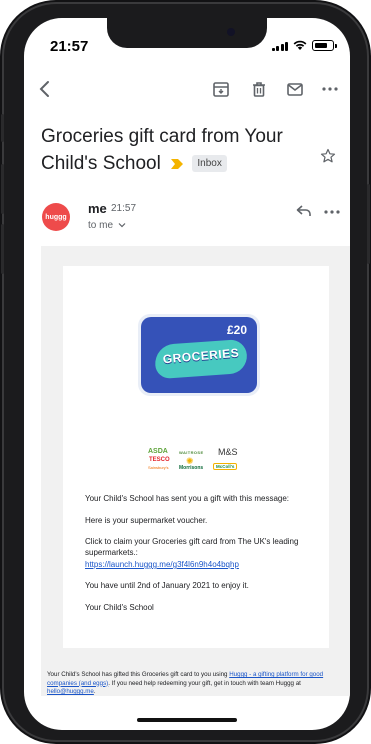 The image size is (371, 744). What do you see at coordinates (158, 467) in the screenshot?
I see `sainsburys-logo: Sainsbury's` at bounding box center [158, 467].